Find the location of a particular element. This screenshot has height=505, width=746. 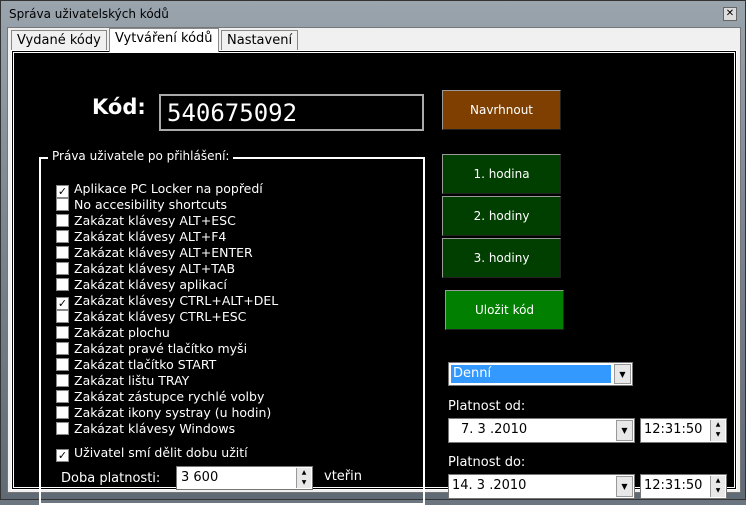

rights-checkbox: Zakázat klávesy ALT+F4 is located at coordinates (141, 236).